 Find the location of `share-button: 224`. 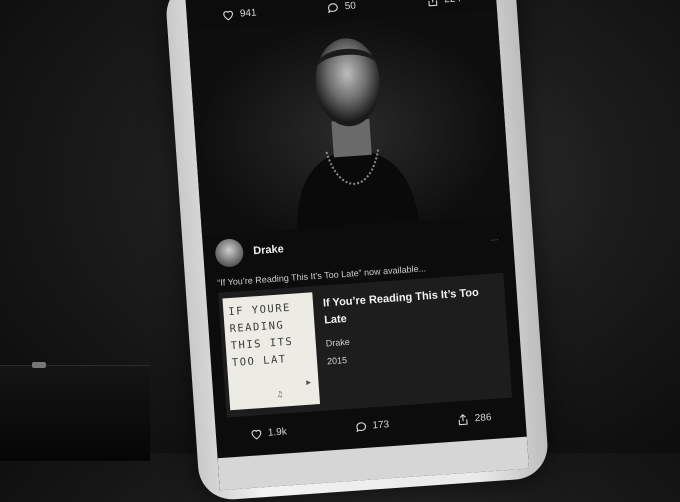

share-button: 224 is located at coordinates (444, 4).